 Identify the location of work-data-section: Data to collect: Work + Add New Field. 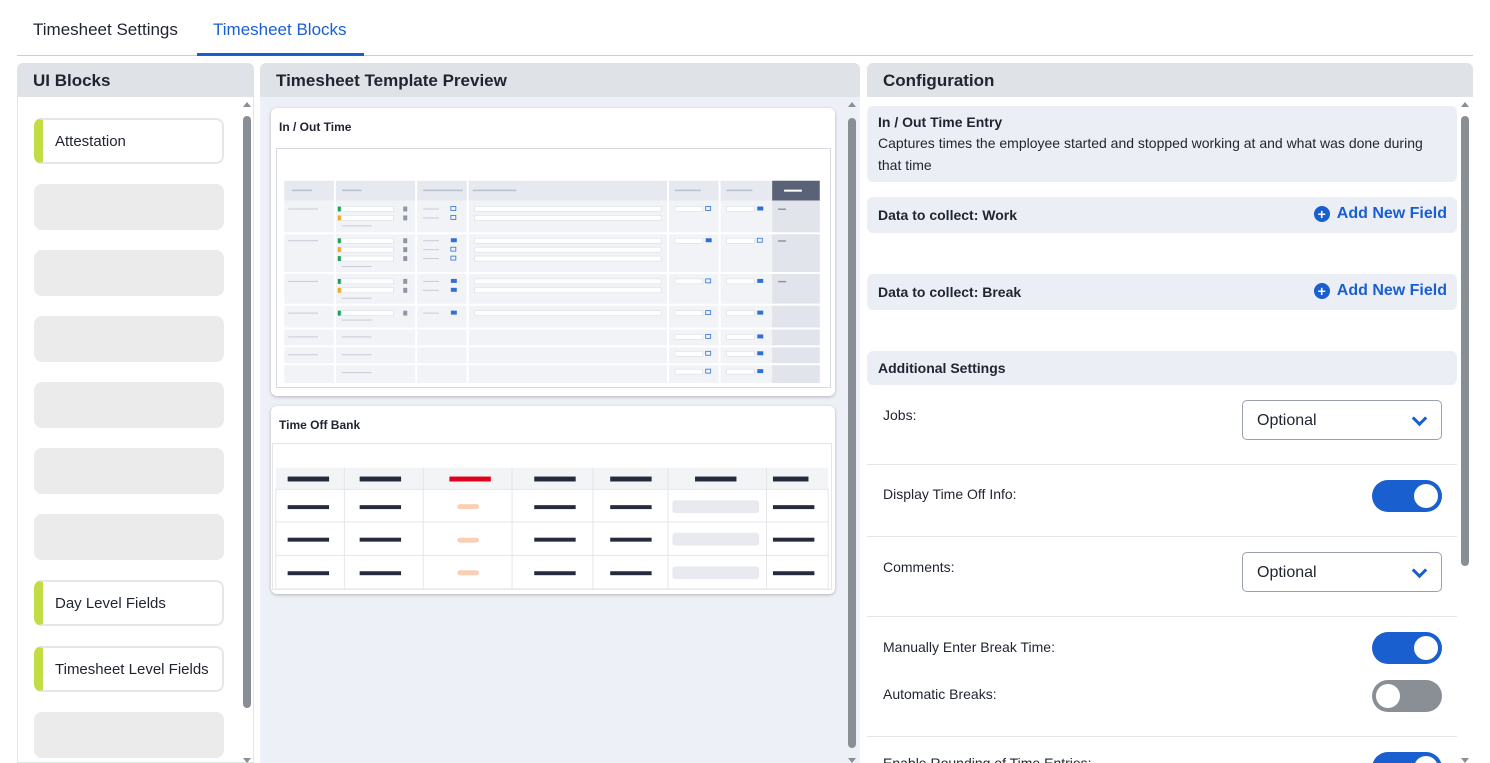
(1162, 215).